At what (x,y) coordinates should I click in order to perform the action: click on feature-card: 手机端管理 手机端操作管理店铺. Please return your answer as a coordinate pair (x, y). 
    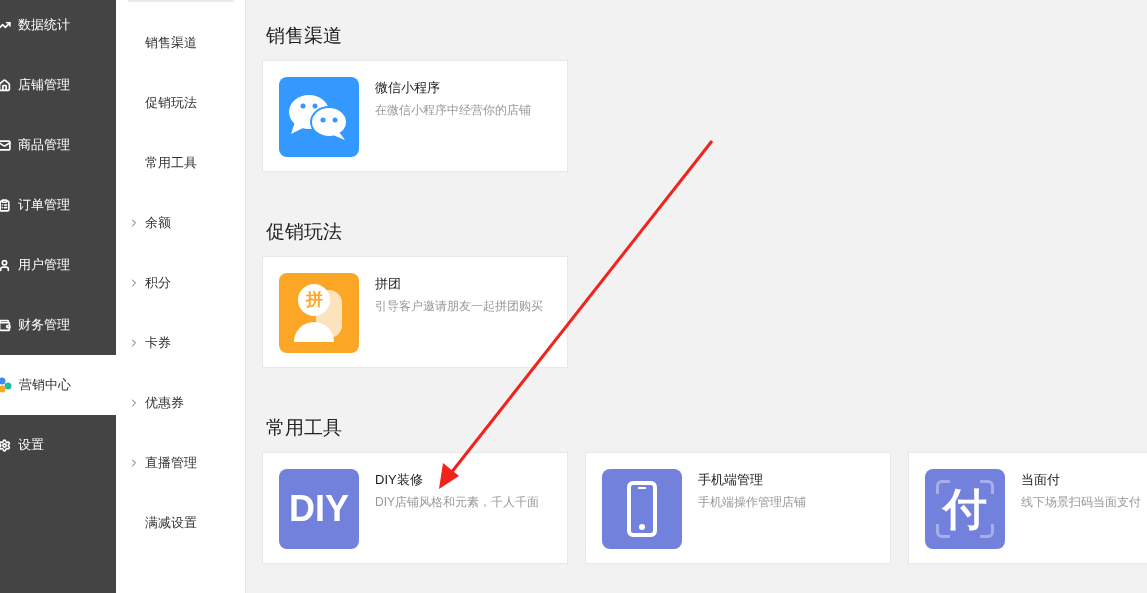
    Looking at the image, I should click on (738, 508).